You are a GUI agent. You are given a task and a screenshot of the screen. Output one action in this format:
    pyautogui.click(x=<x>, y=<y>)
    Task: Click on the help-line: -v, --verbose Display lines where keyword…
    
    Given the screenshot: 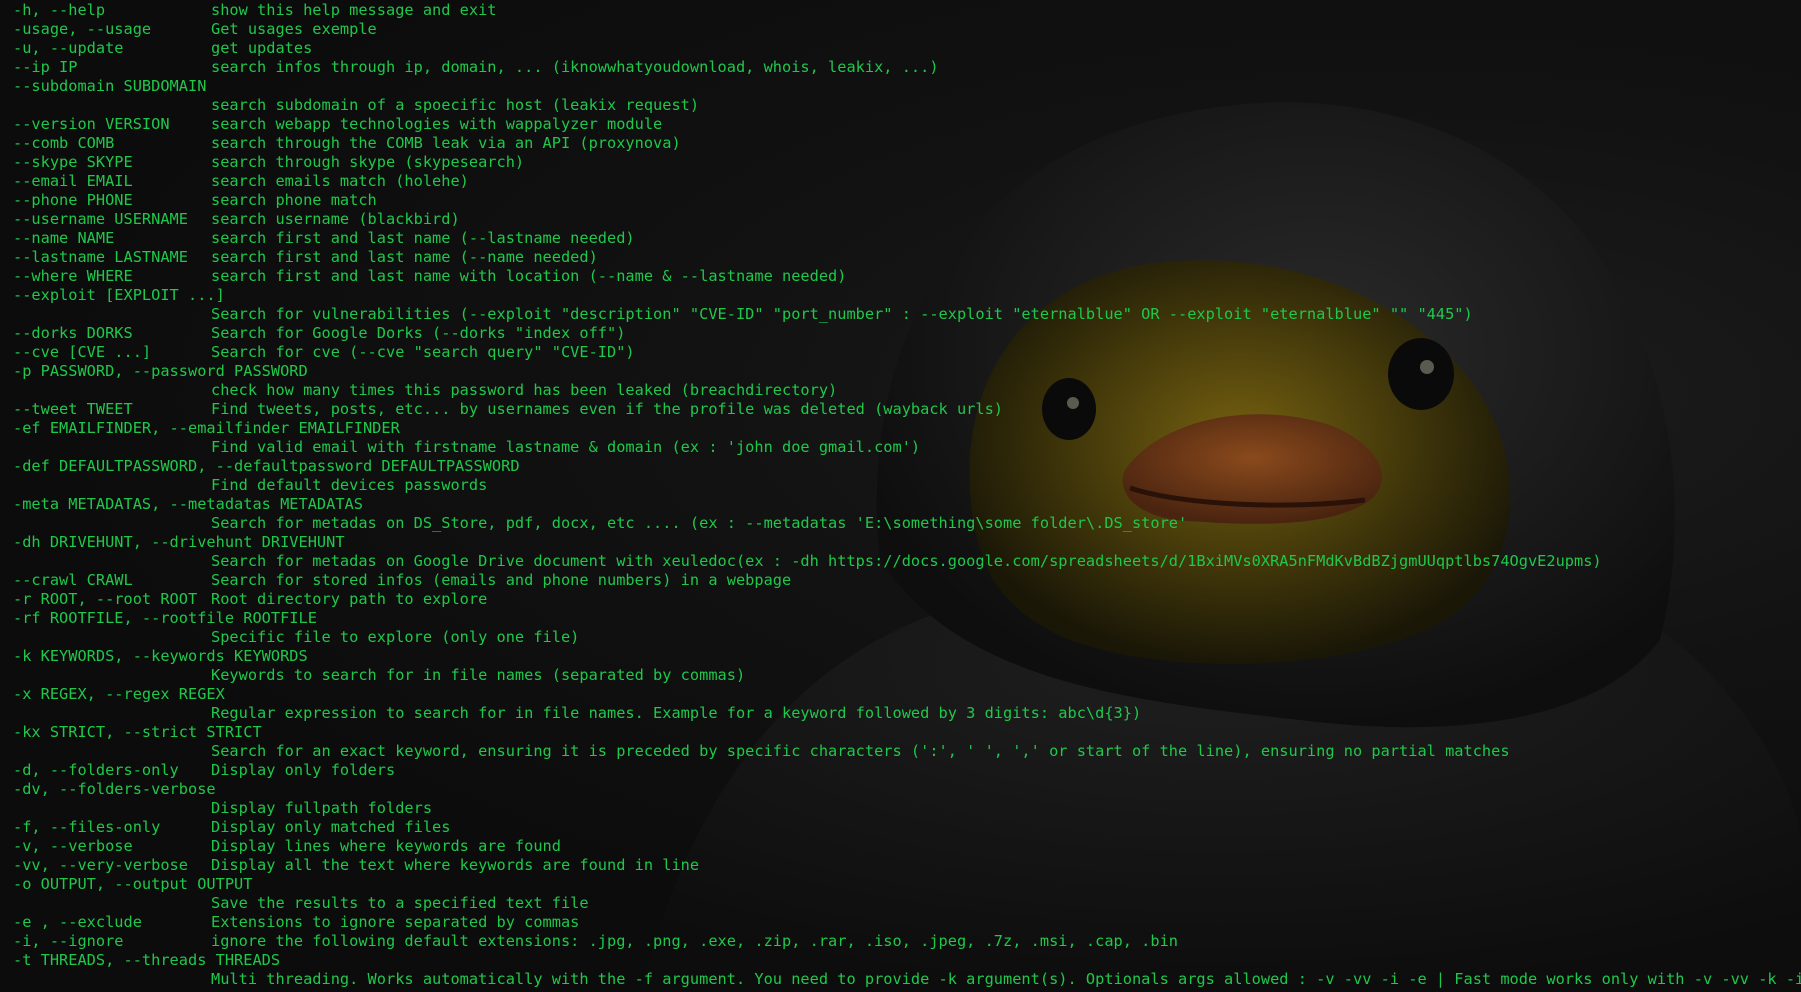 What is the action you would take?
    pyautogui.click(x=907, y=846)
    